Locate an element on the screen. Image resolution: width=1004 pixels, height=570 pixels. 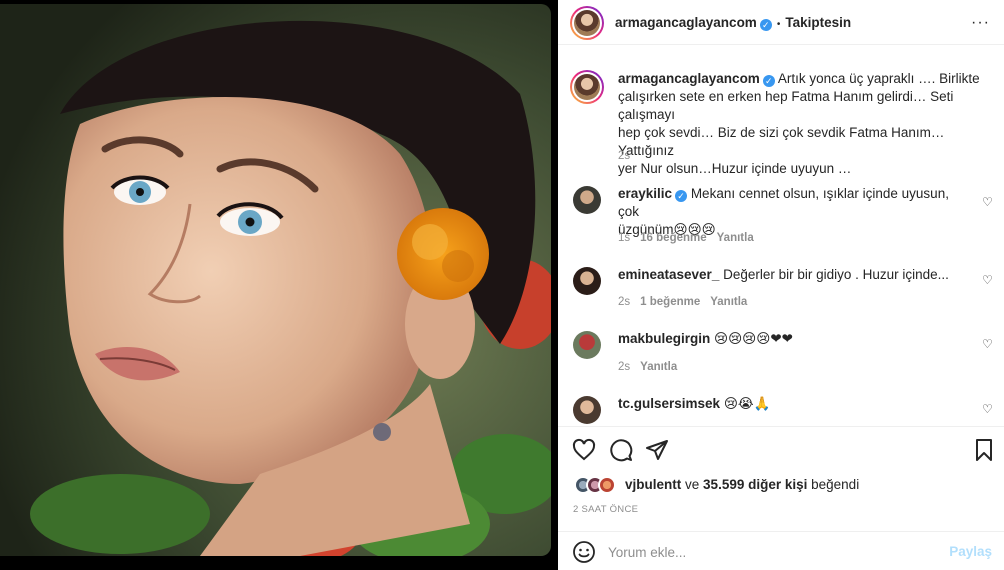
comment-username: emineatasever_ is located at coordinates (668, 274).